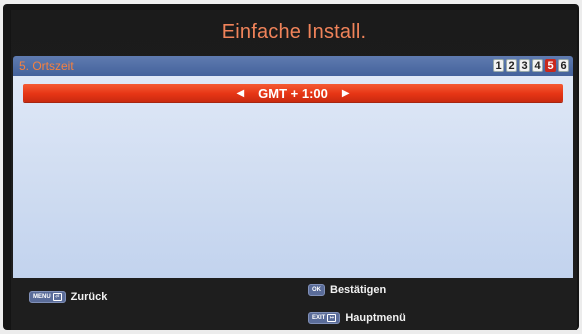 The image size is (582, 334). What do you see at coordinates (324, 318) in the screenshot?
I see `exit-key-icon: EXIT ↦` at bounding box center [324, 318].